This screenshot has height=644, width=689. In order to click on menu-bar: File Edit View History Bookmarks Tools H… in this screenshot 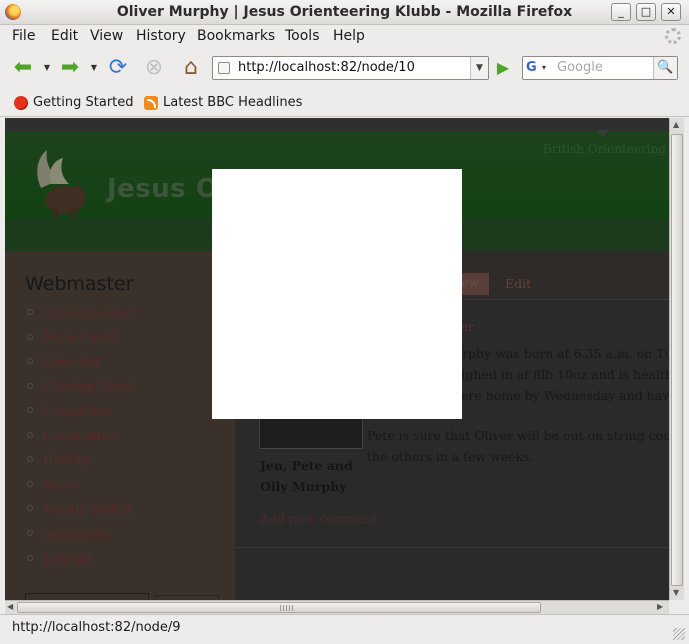, I will do `click(344, 37)`.